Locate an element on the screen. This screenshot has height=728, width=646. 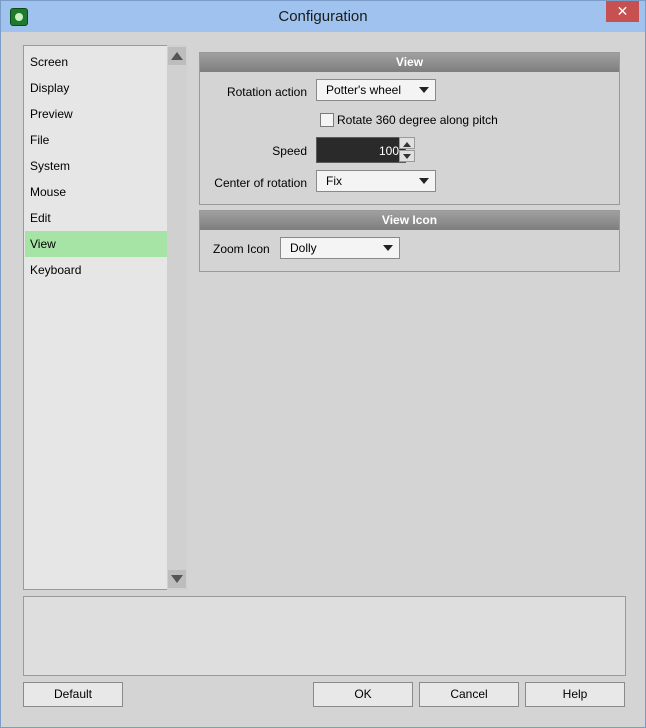
category-list-scrollbar is located at coordinates (177, 317).